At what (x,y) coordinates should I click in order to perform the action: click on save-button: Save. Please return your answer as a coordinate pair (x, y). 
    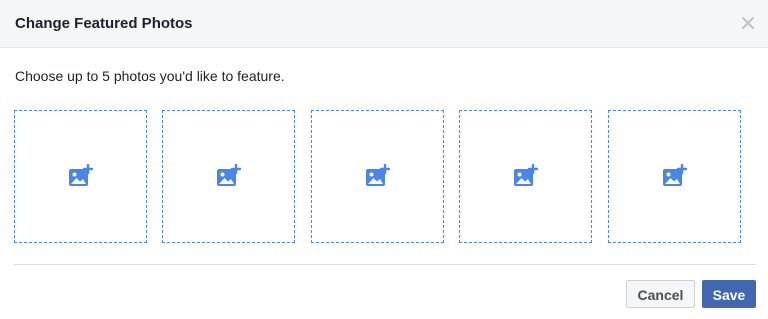
    Looking at the image, I should click on (729, 294).